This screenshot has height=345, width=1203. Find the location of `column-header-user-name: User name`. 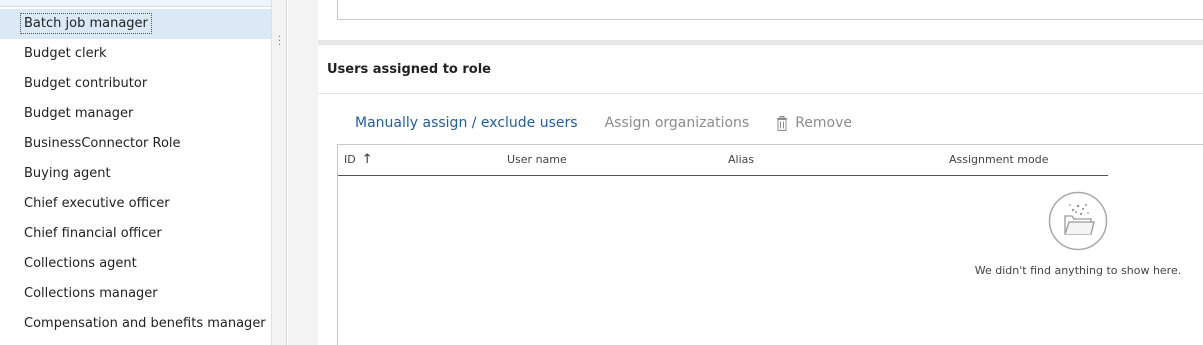

column-header-user-name: User name is located at coordinates (537, 160).